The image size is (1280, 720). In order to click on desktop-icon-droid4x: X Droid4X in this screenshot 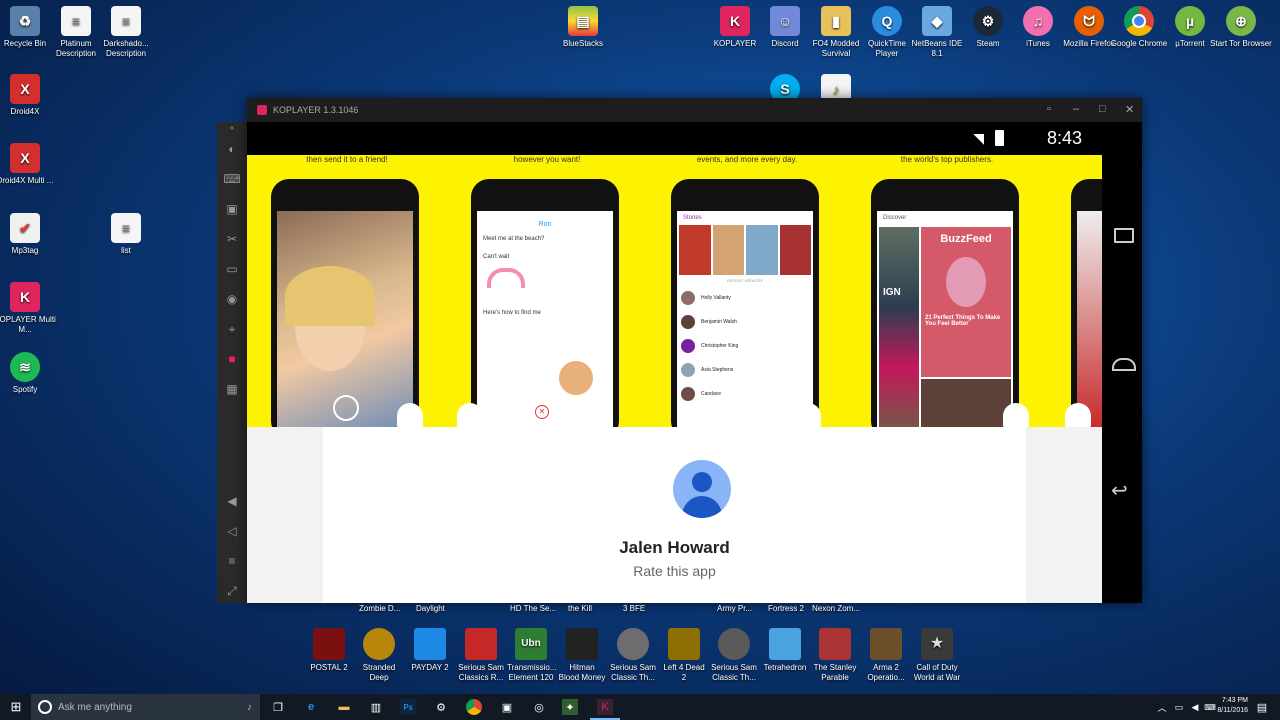, I will do `click(28, 95)`.